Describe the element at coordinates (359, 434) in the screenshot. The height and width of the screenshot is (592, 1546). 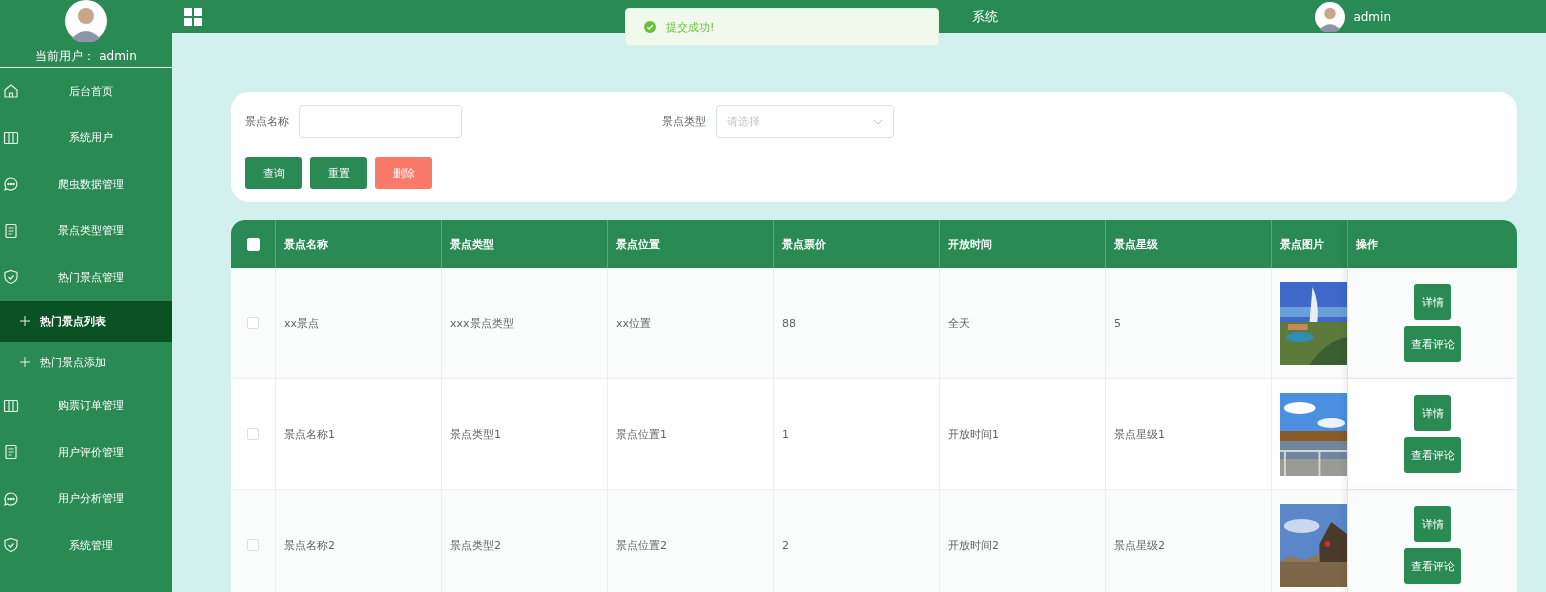
I see `table-cell: 景点名称1` at that location.